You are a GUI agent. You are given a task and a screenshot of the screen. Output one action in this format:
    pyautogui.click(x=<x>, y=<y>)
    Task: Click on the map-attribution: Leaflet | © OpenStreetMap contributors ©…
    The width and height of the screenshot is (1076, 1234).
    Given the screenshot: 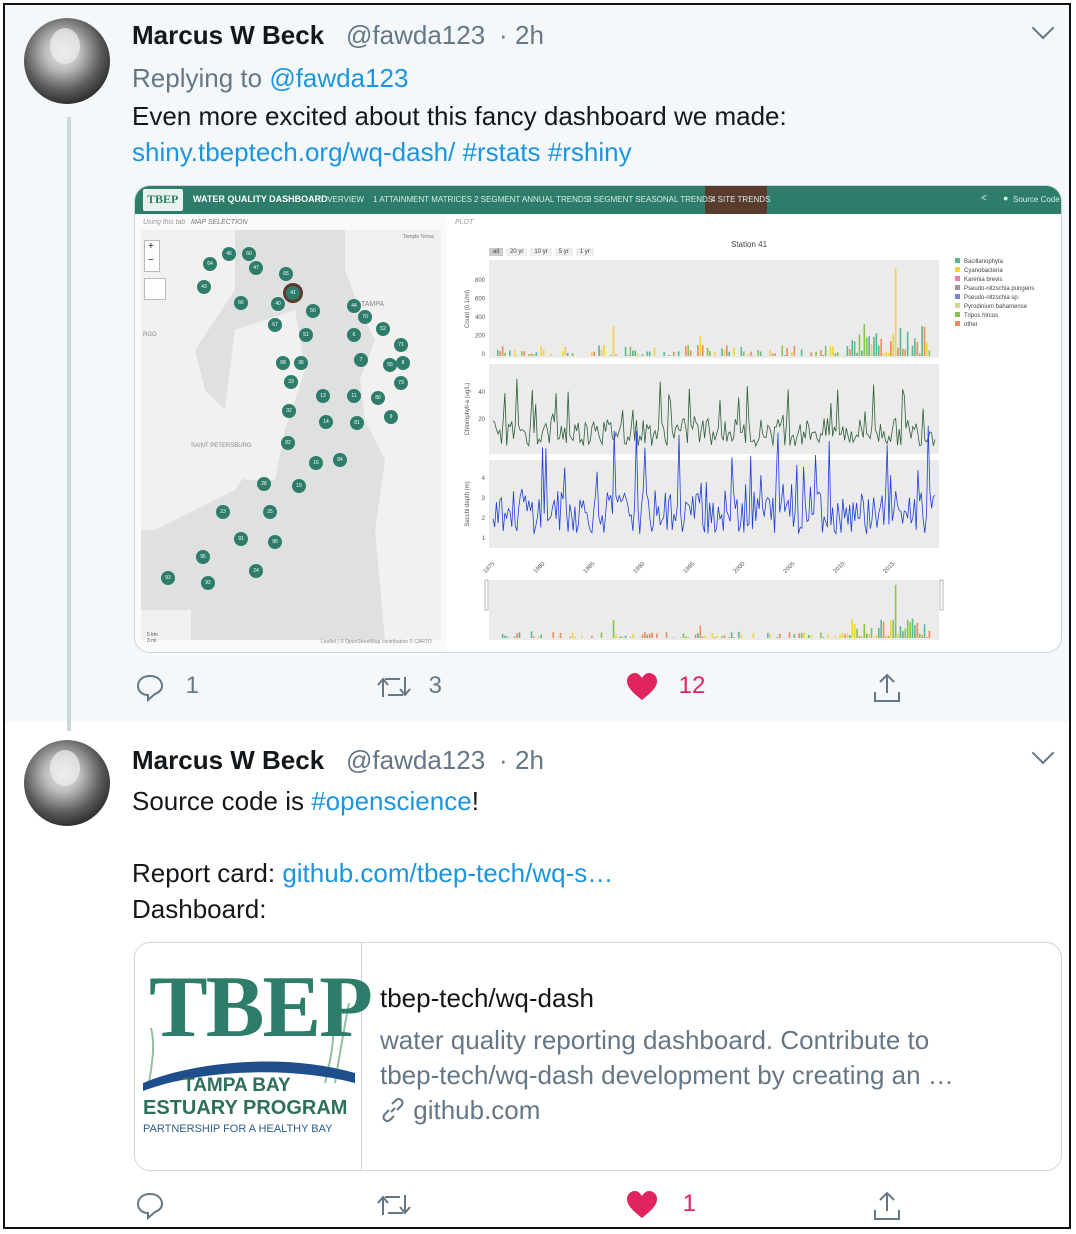 What is the action you would take?
    pyautogui.click(x=376, y=642)
    